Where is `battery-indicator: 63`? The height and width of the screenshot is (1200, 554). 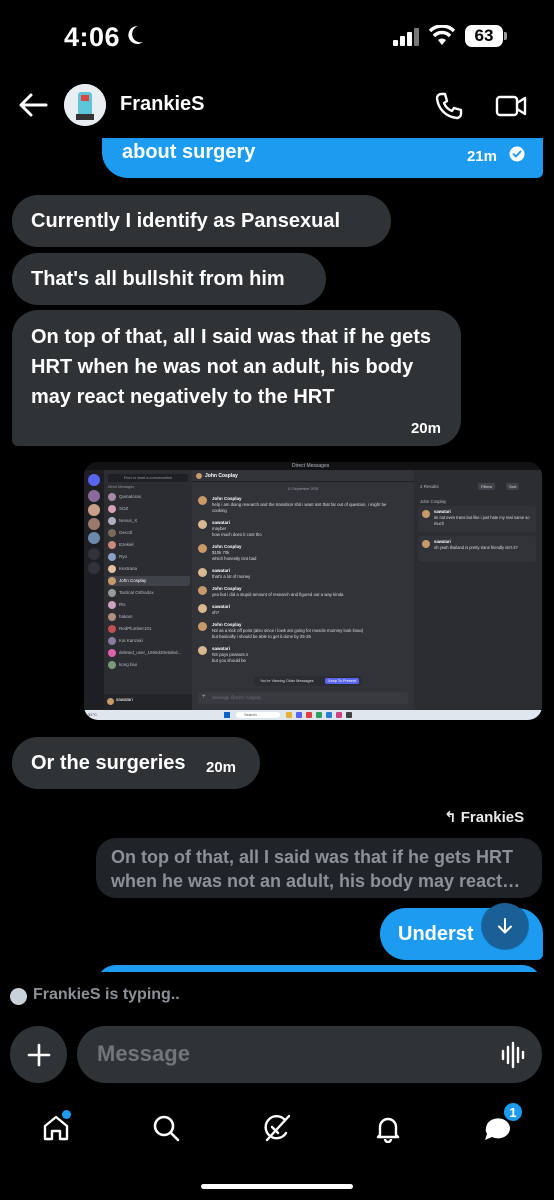 battery-indicator: 63 is located at coordinates (484, 36).